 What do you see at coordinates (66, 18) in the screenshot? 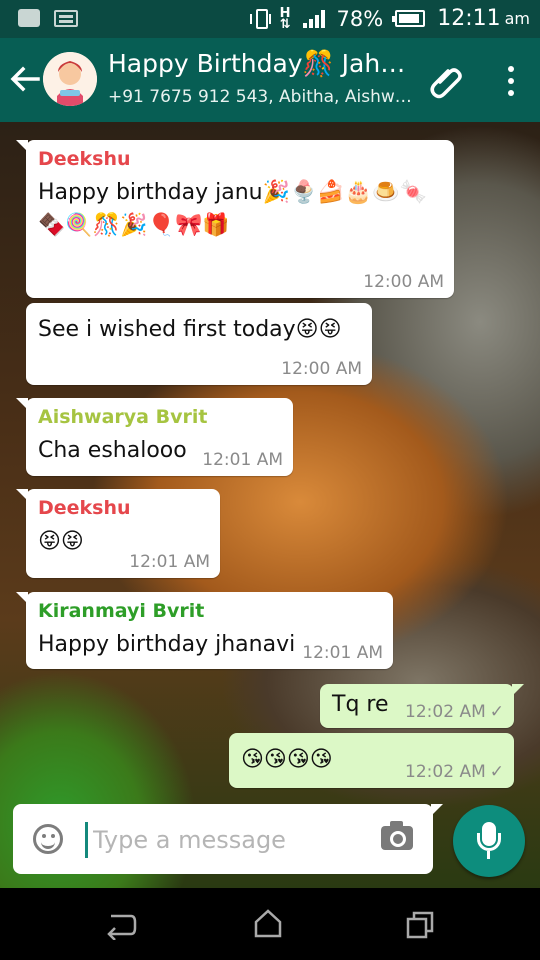
I see `image-notification-icon` at bounding box center [66, 18].